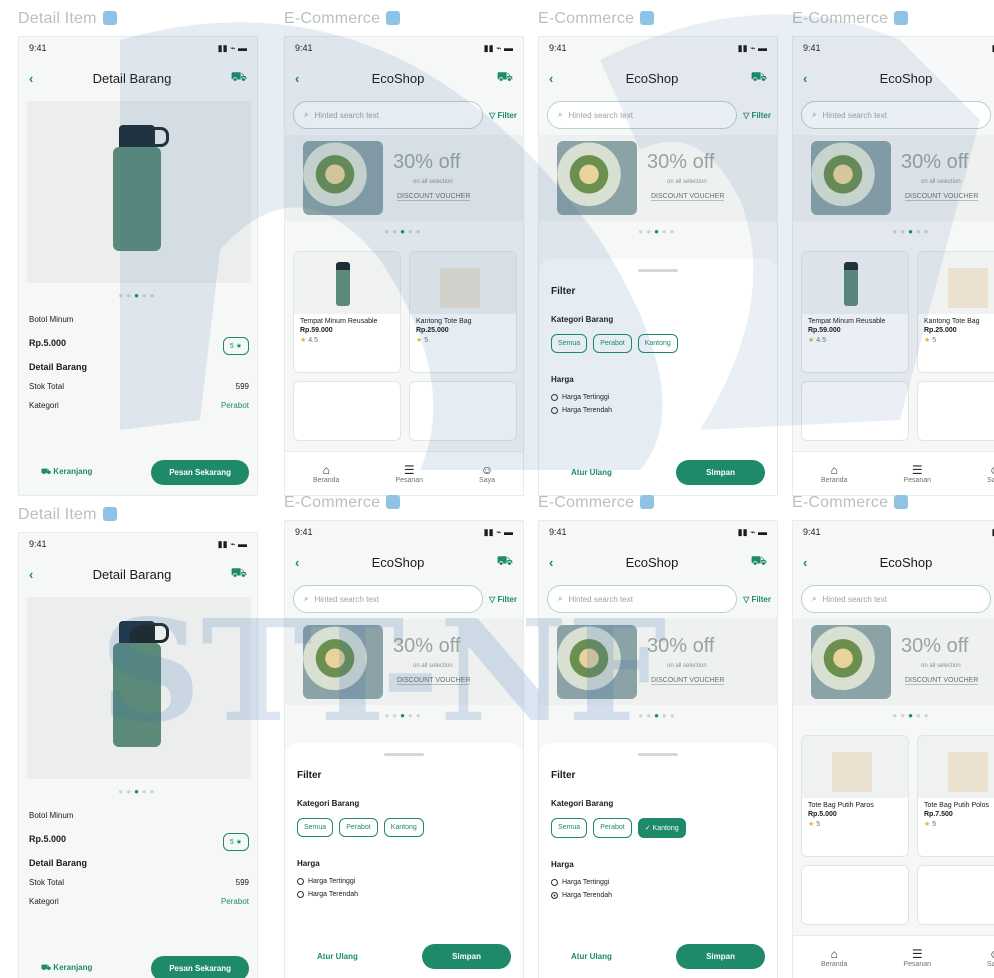 This screenshot has width=994, height=978. I want to click on banner-food-image, so click(851, 662).